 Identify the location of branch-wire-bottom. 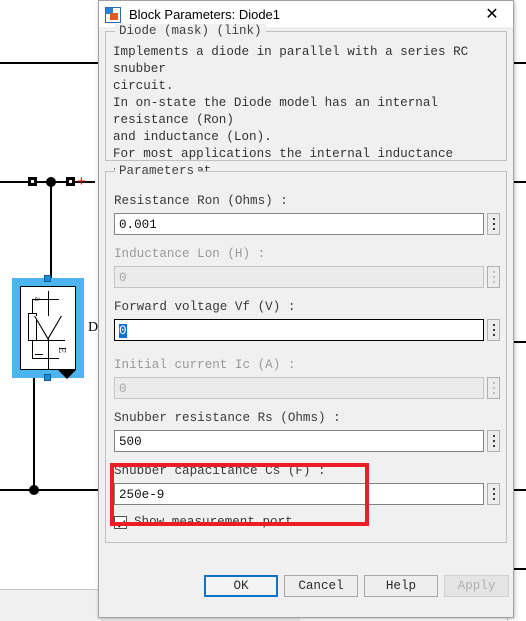
(32, 350).